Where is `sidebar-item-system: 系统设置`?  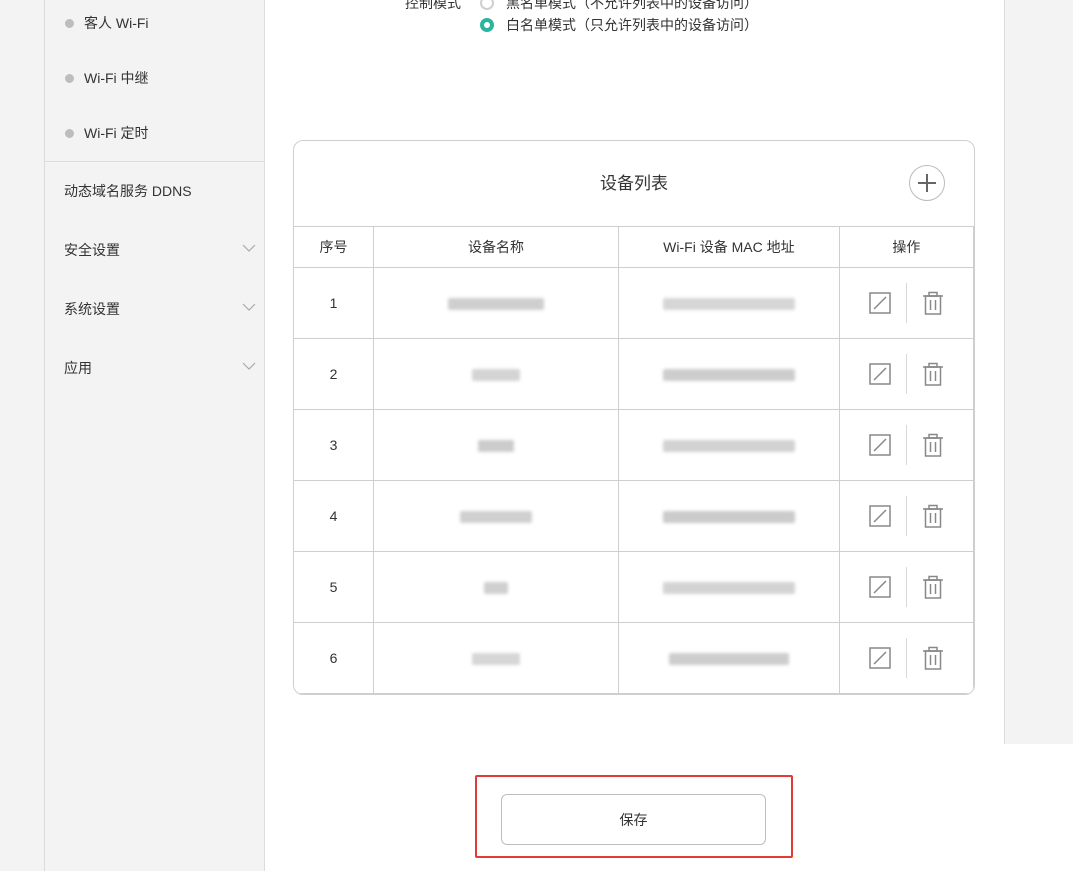 sidebar-item-system: 系统设置 is located at coordinates (154, 309).